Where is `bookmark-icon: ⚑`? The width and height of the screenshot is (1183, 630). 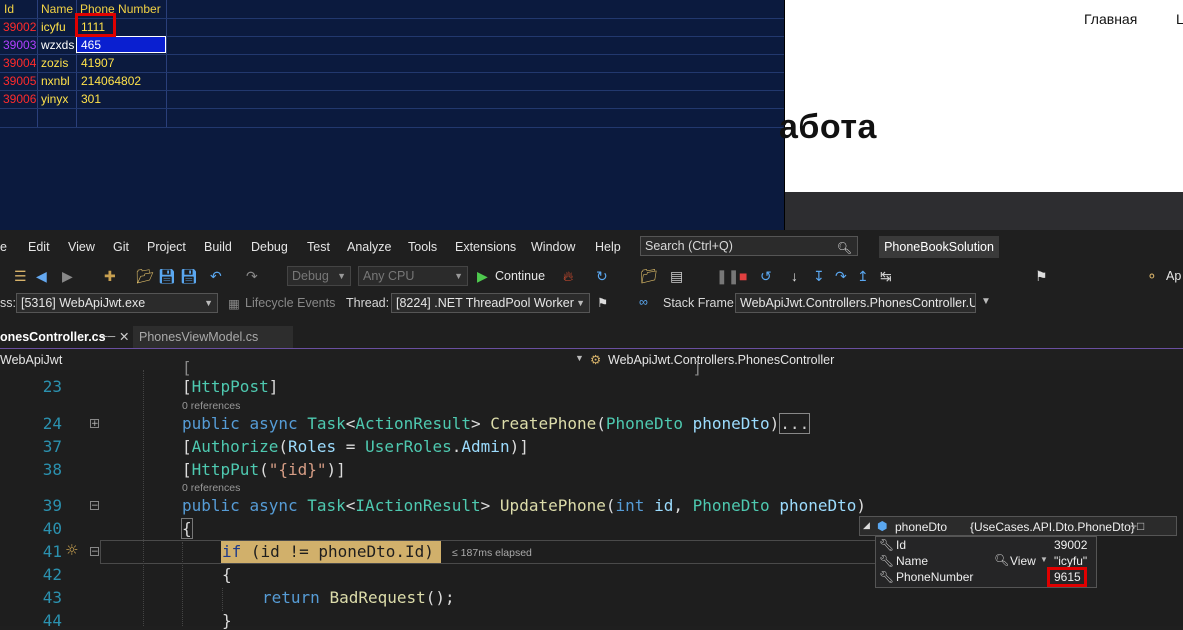
bookmark-icon: ⚑ is located at coordinates (1041, 276).